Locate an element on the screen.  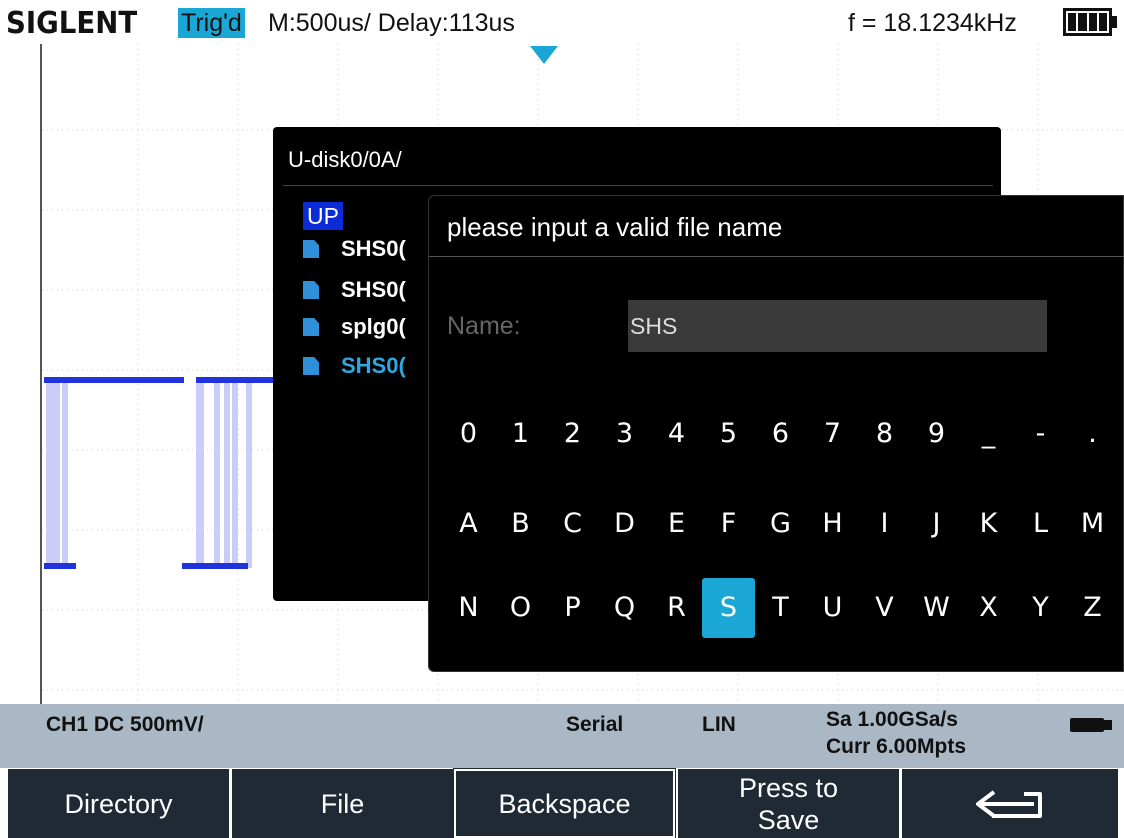
return-button is located at coordinates (1010, 803).